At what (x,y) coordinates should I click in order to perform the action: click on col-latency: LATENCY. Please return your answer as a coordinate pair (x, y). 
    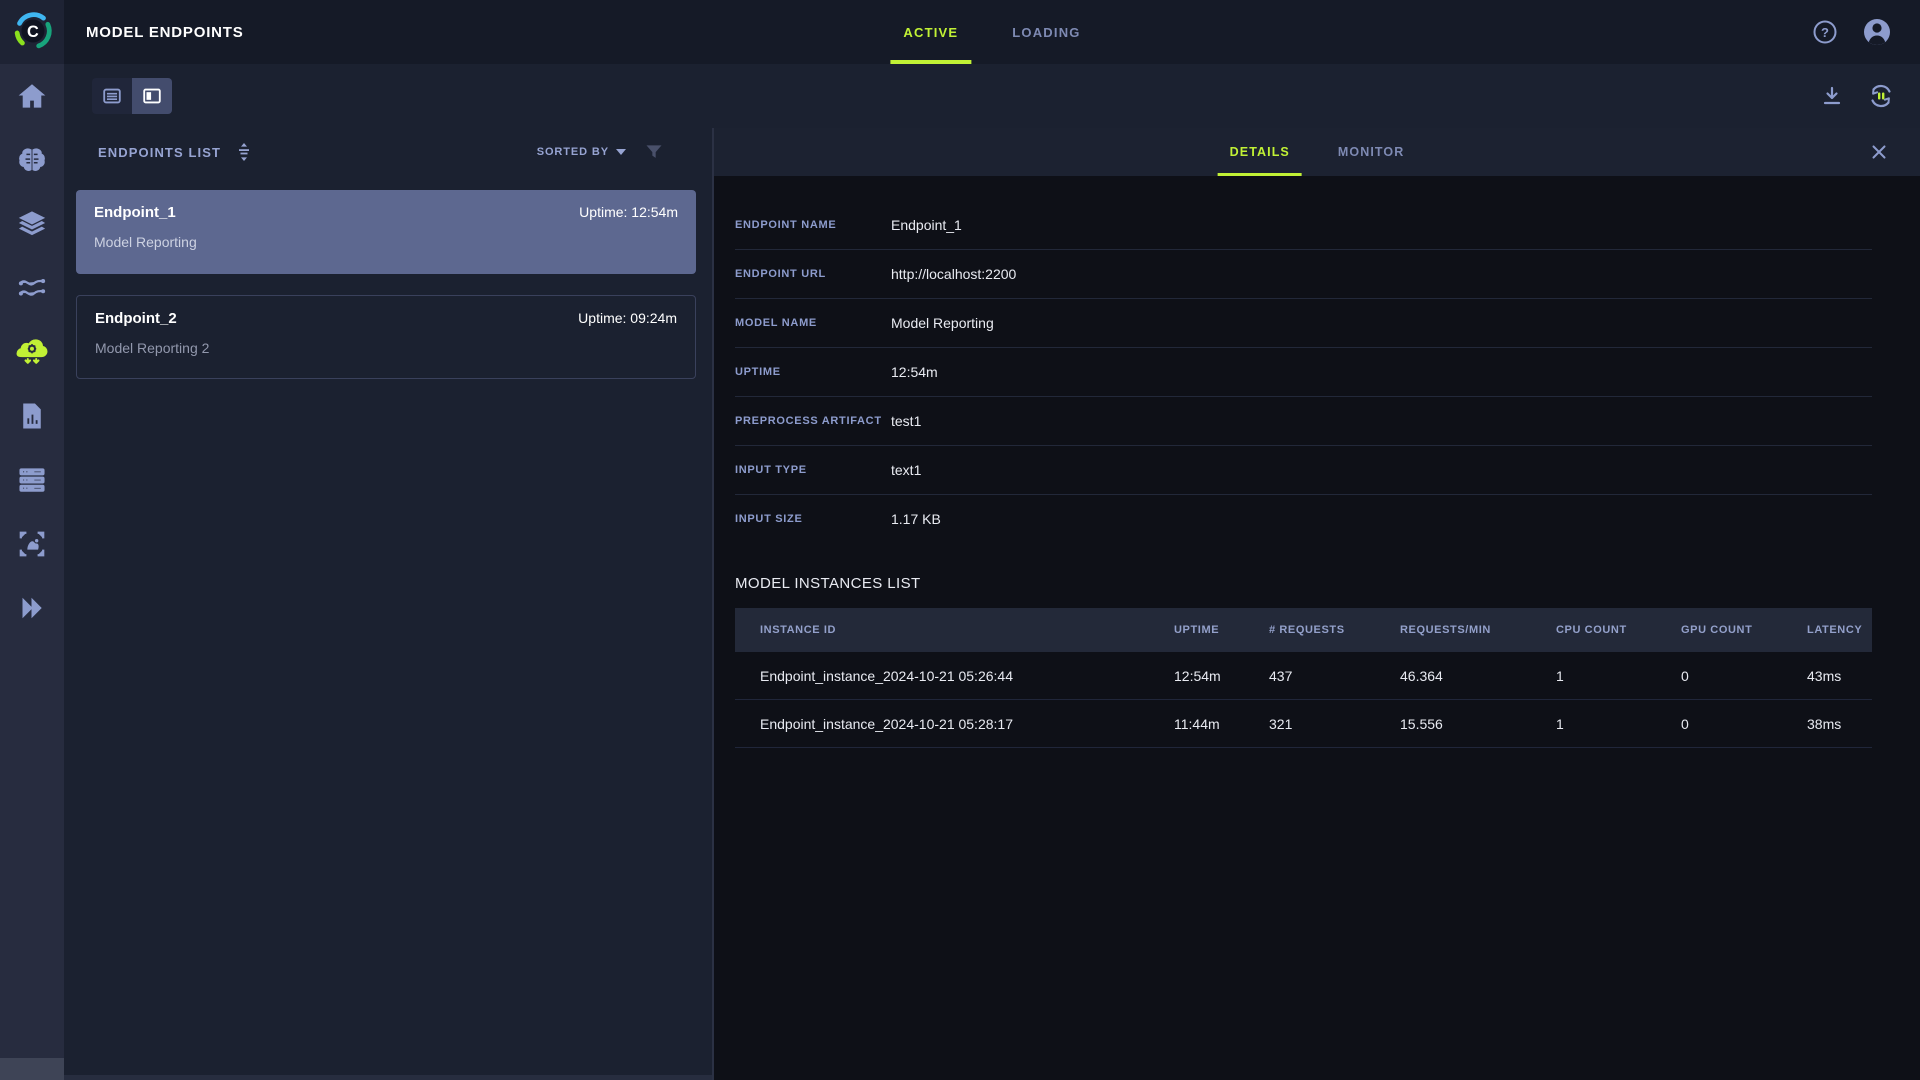
    Looking at the image, I should click on (1835, 630).